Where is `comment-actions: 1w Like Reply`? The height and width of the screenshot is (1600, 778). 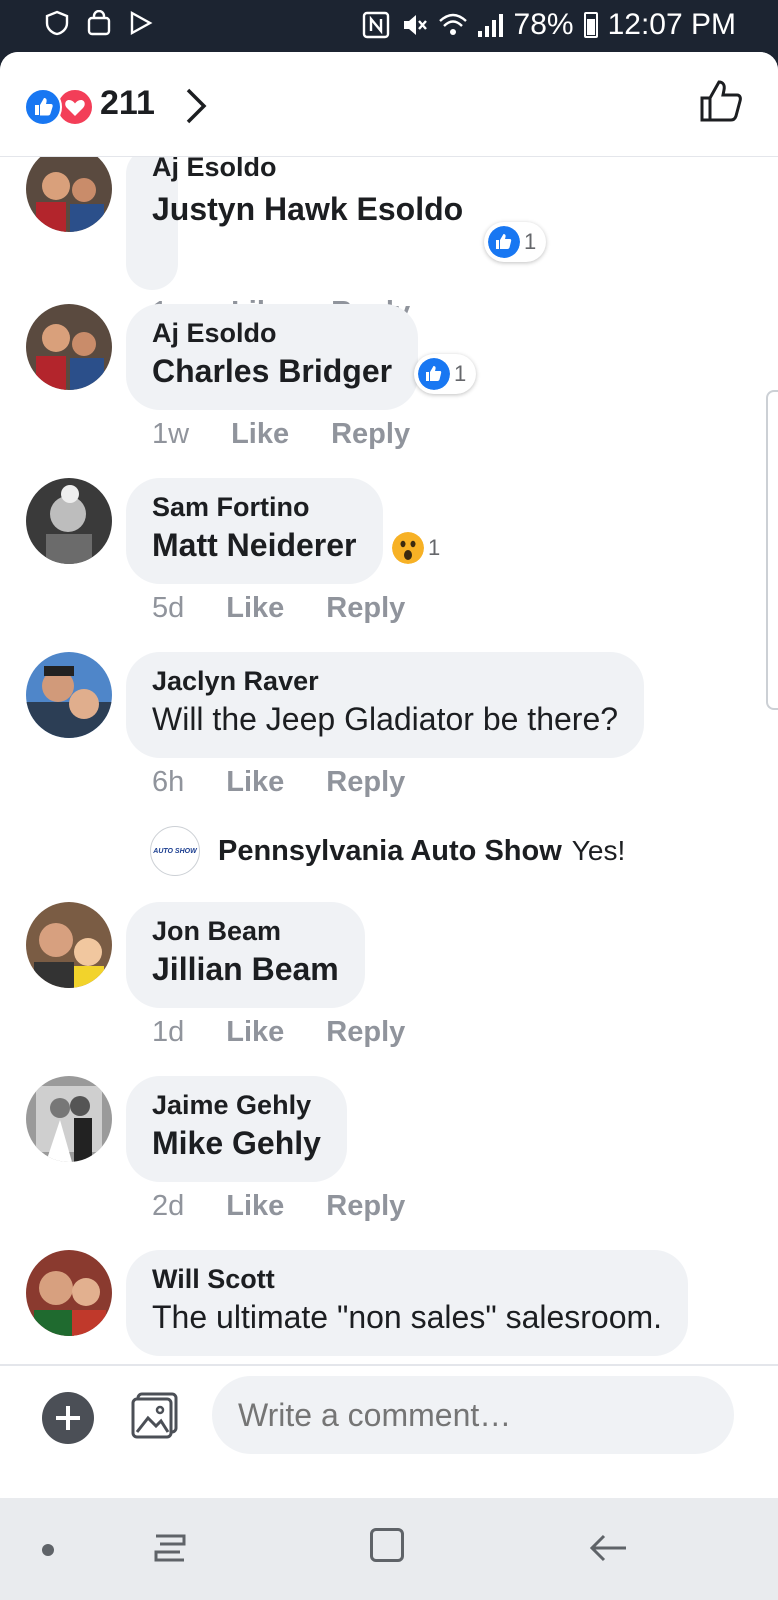
comment-actions: 1w Like Reply is located at coordinates (281, 434).